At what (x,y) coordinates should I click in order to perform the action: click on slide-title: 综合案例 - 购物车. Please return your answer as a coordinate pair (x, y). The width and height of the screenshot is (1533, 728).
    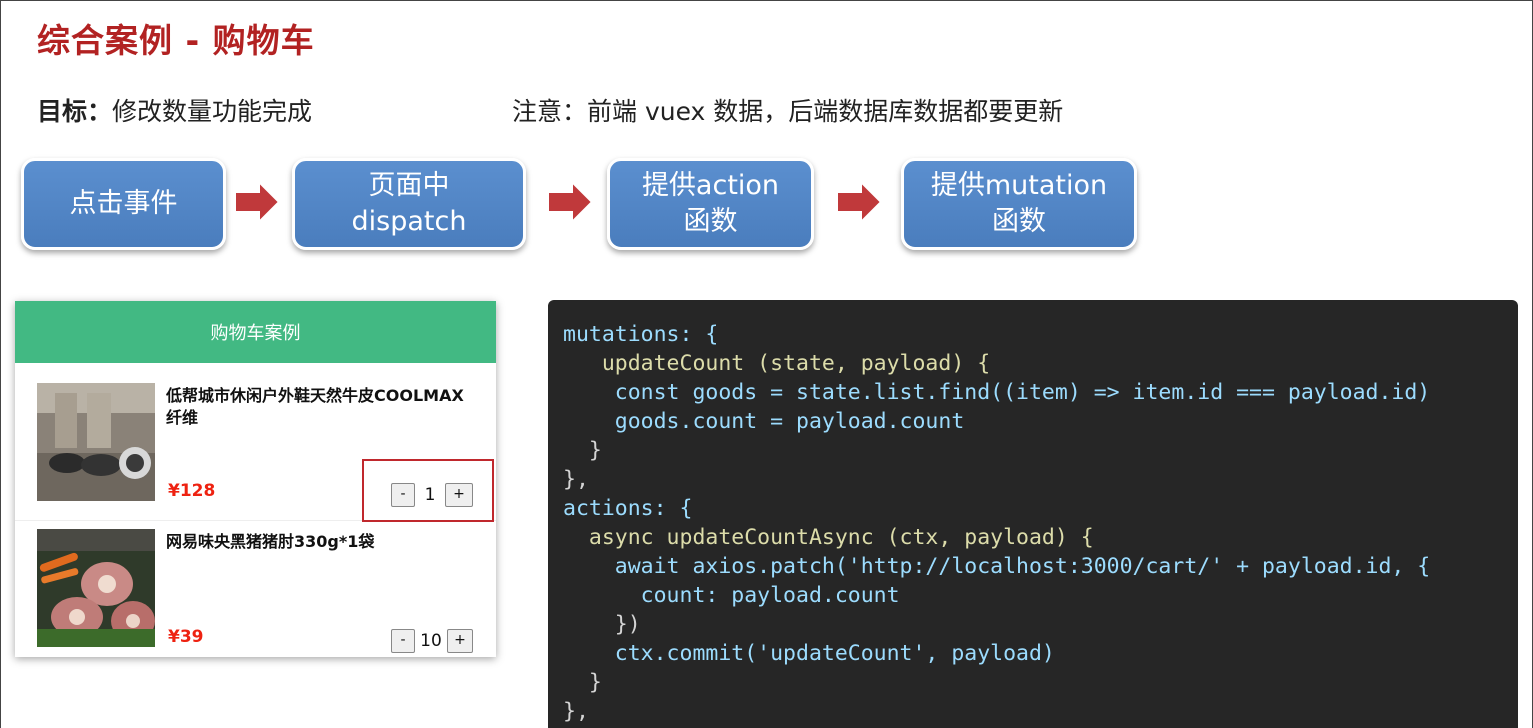
    Looking at the image, I should click on (176, 40).